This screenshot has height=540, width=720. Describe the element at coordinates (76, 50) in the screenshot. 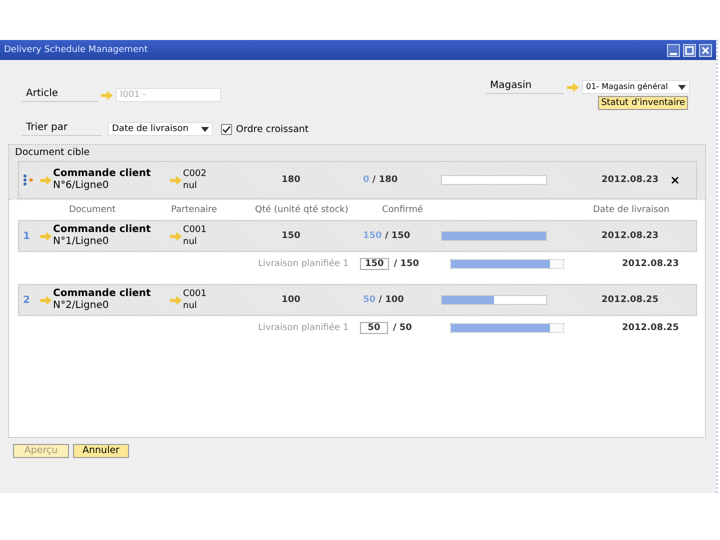

I see `window-title: Delivery Schedule Management` at that location.